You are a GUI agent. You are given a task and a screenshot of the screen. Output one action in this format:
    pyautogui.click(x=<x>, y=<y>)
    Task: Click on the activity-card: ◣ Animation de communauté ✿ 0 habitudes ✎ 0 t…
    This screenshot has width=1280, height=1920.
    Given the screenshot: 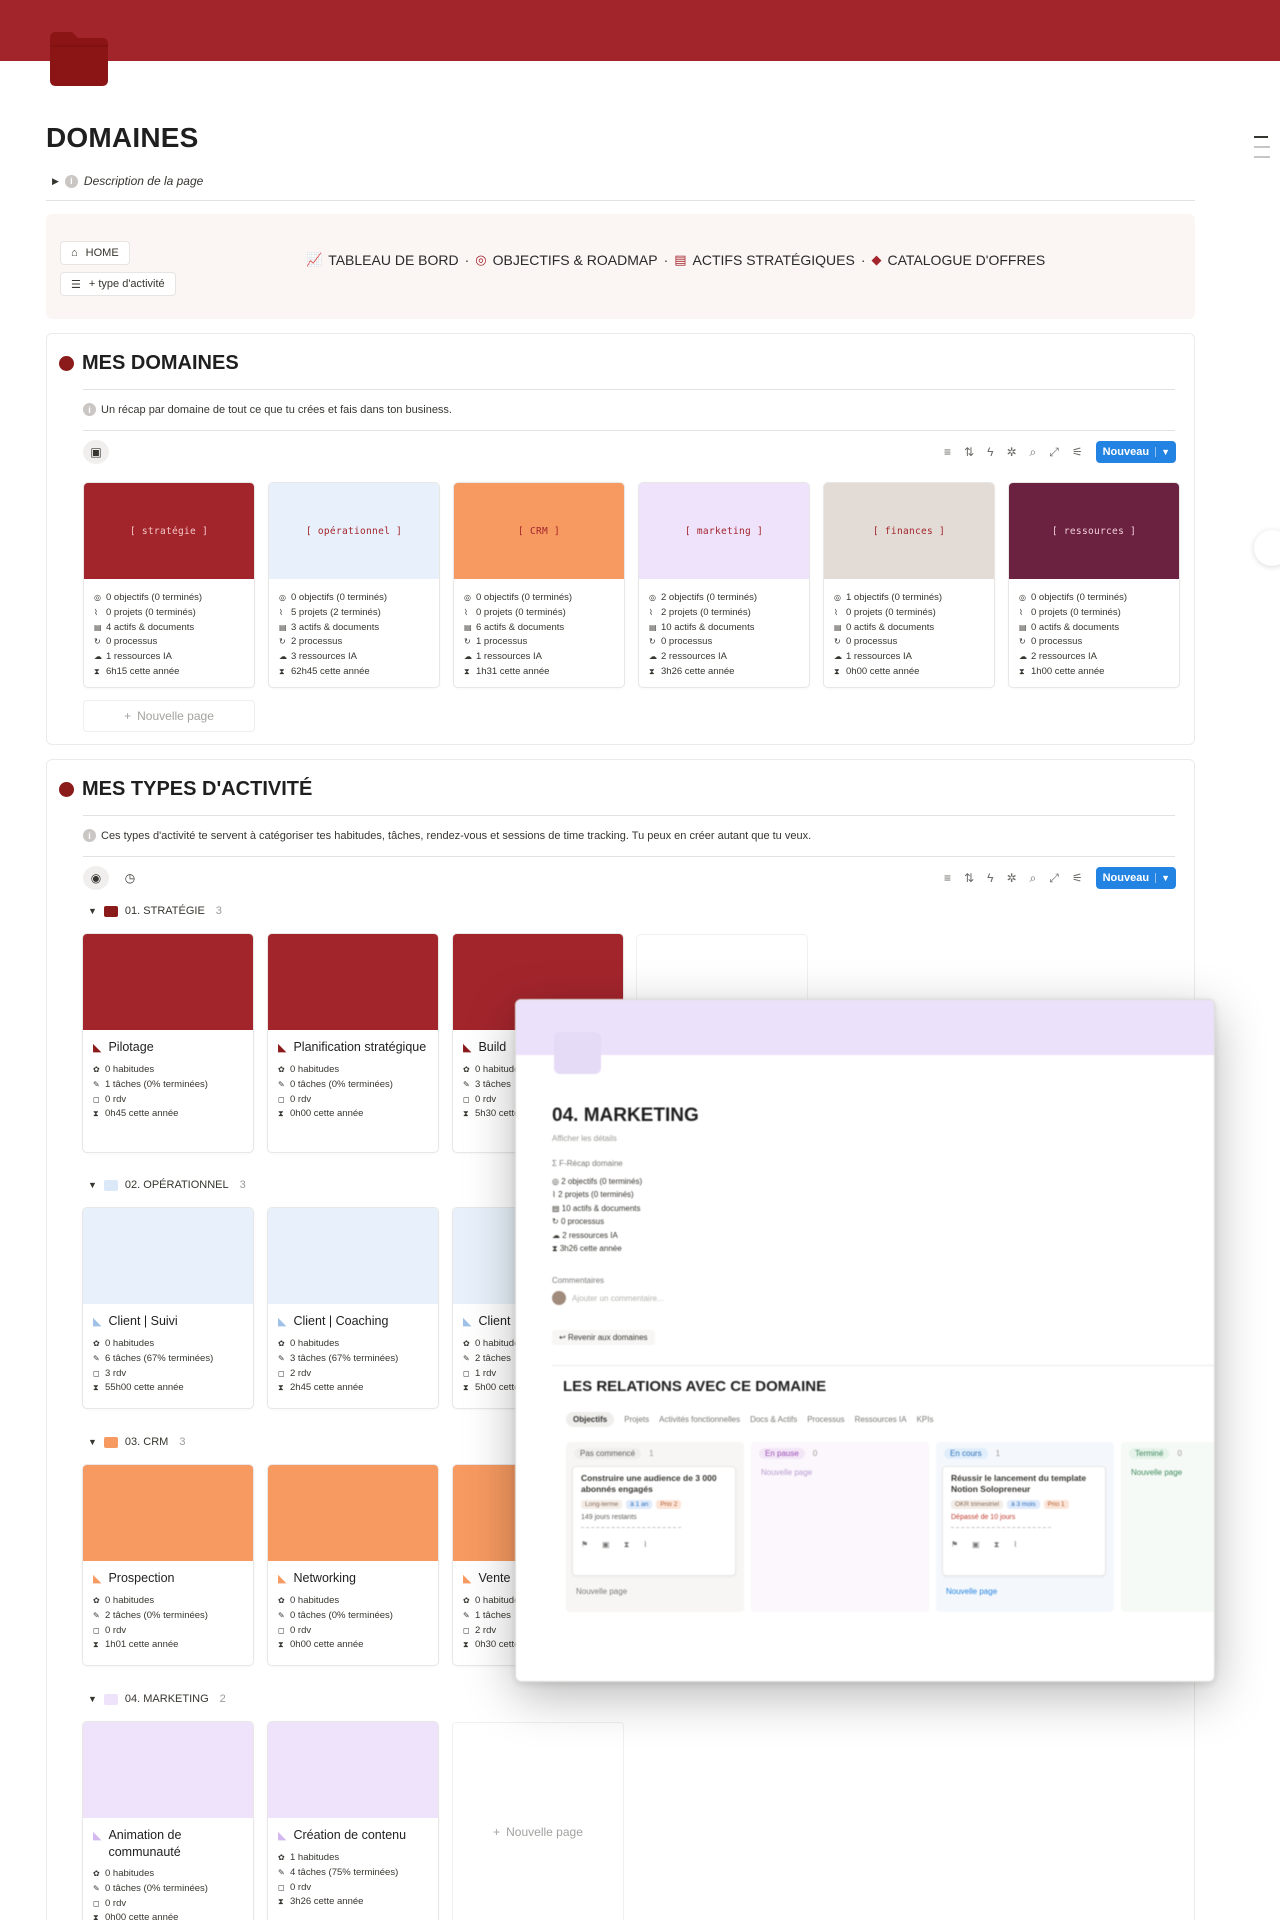 What is the action you would take?
    pyautogui.click(x=168, y=1820)
    